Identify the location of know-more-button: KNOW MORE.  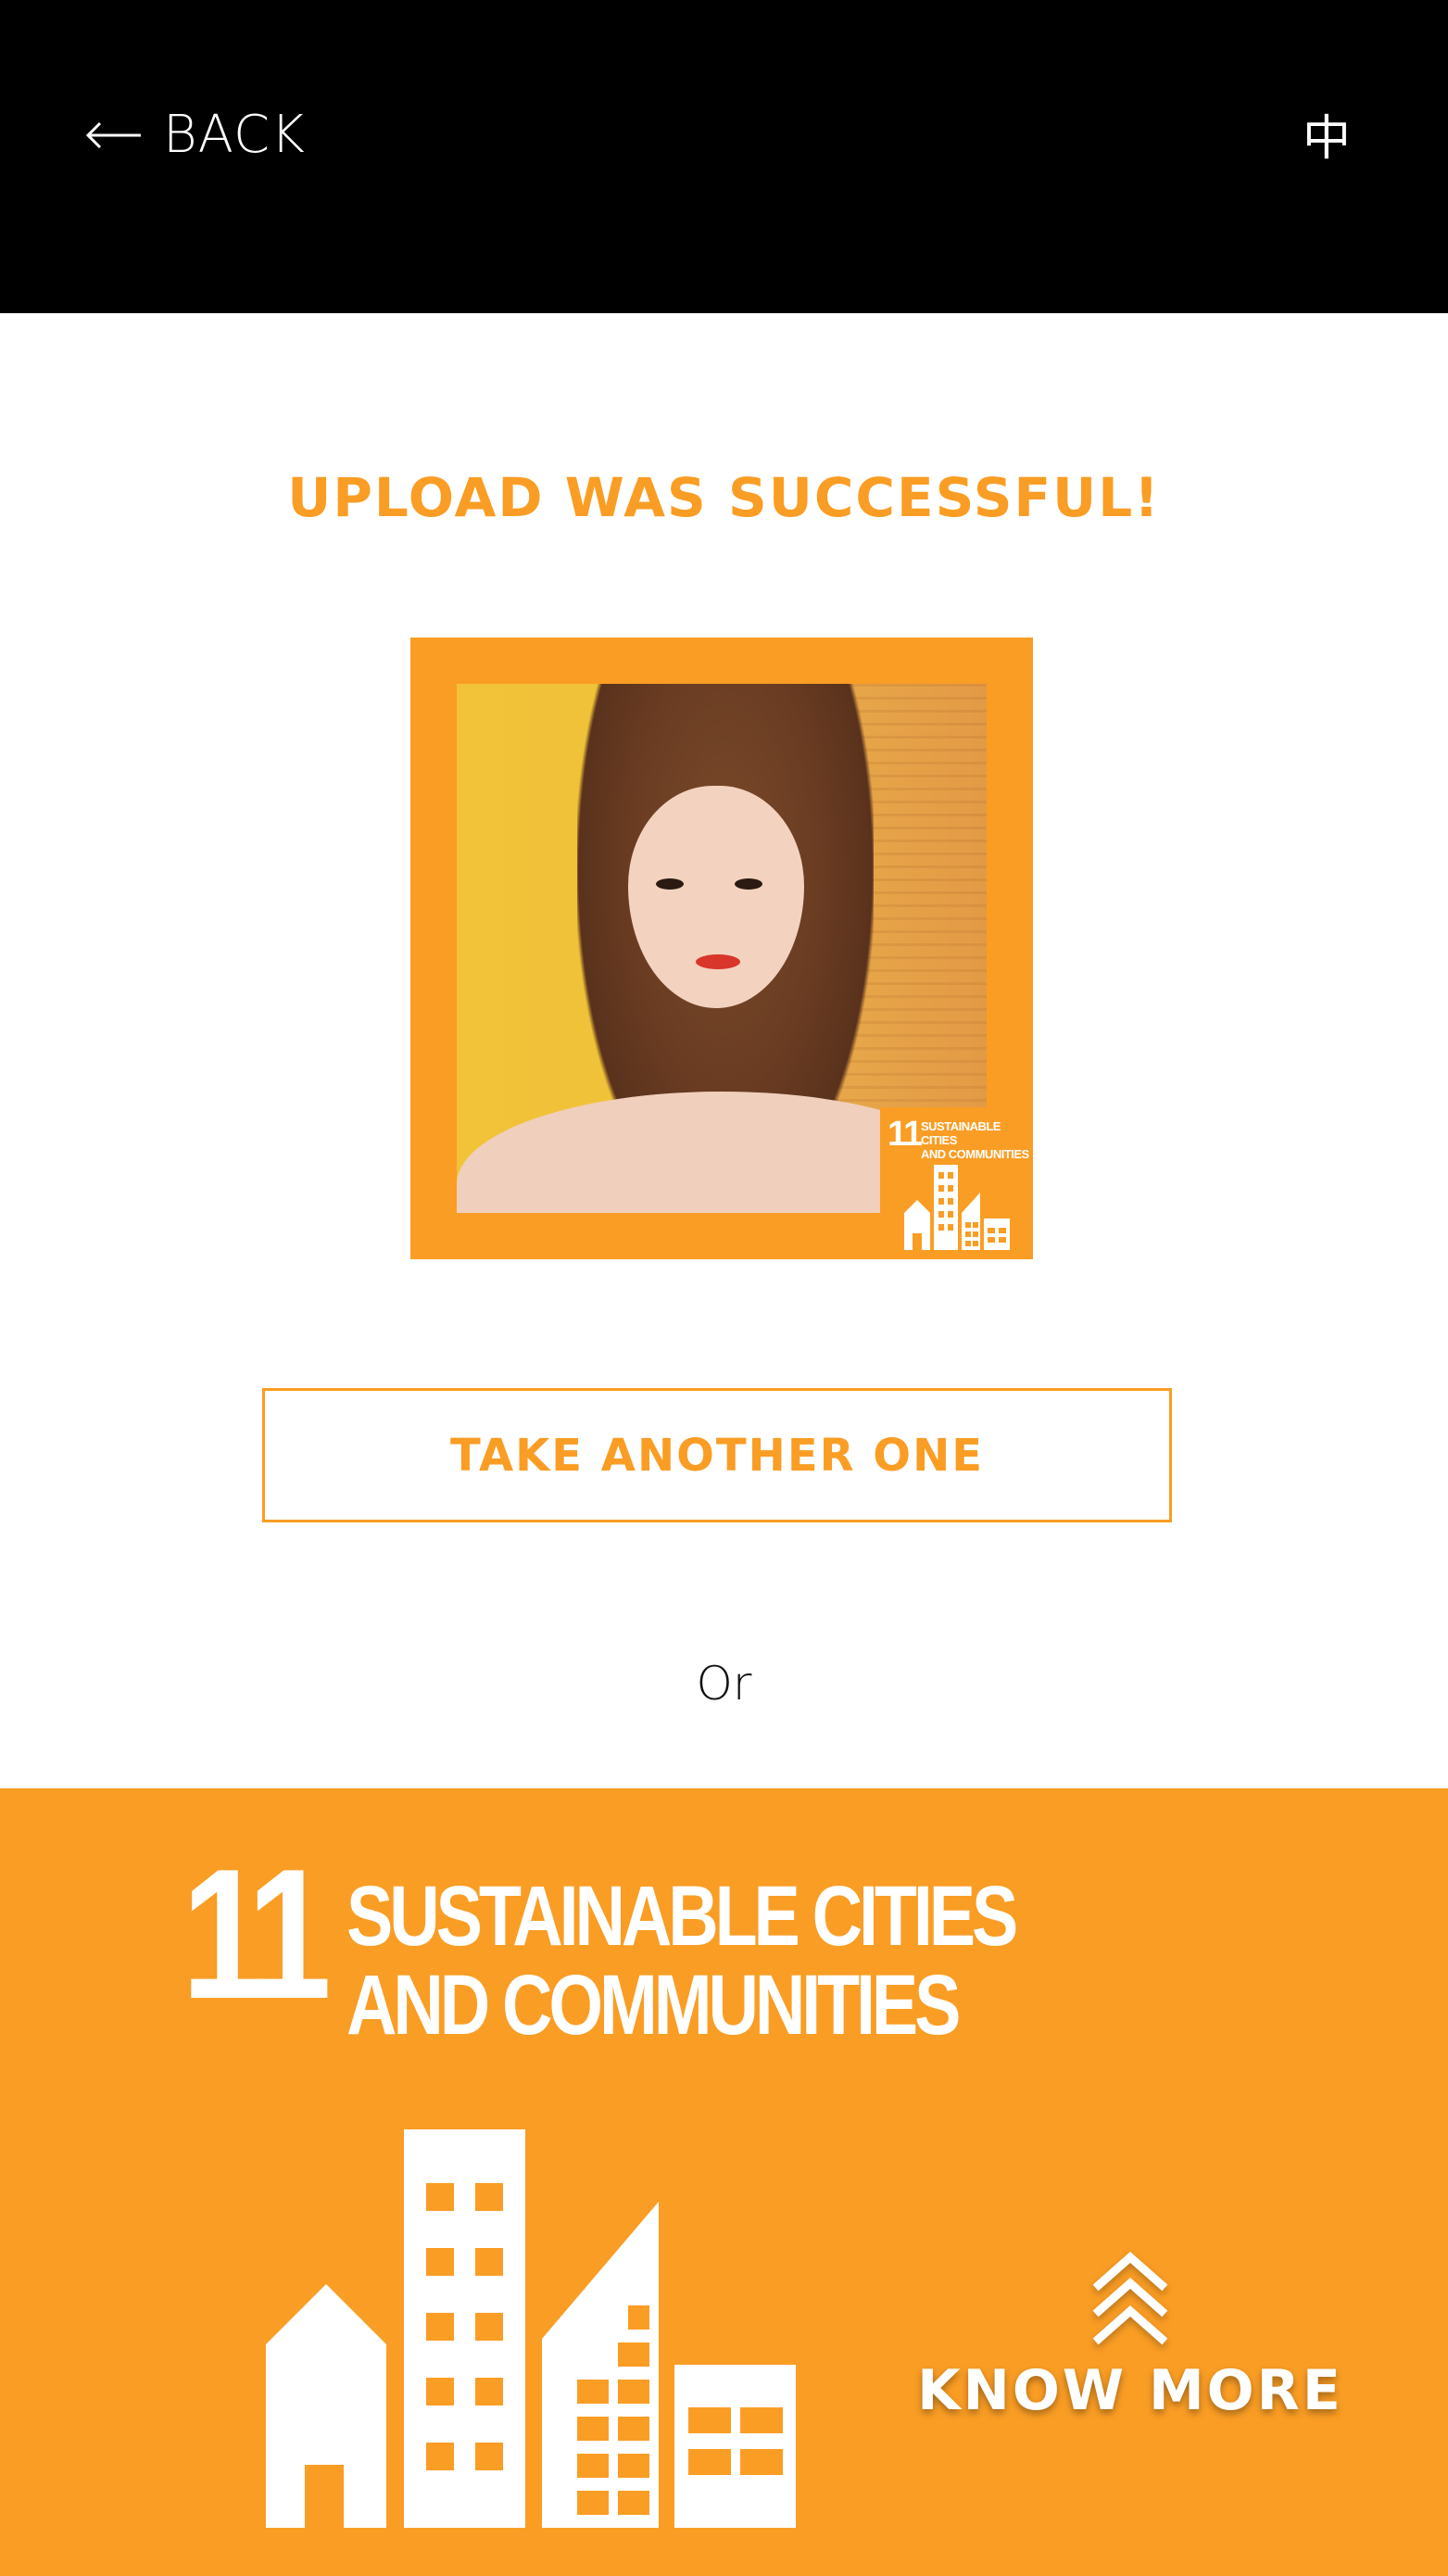
(1129, 2335).